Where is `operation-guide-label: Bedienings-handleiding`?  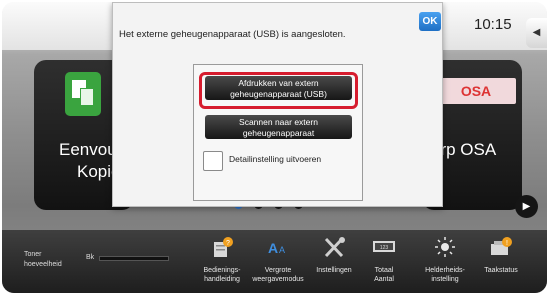 operation-guide-label: Bedienings-handleiding is located at coordinates (222, 275).